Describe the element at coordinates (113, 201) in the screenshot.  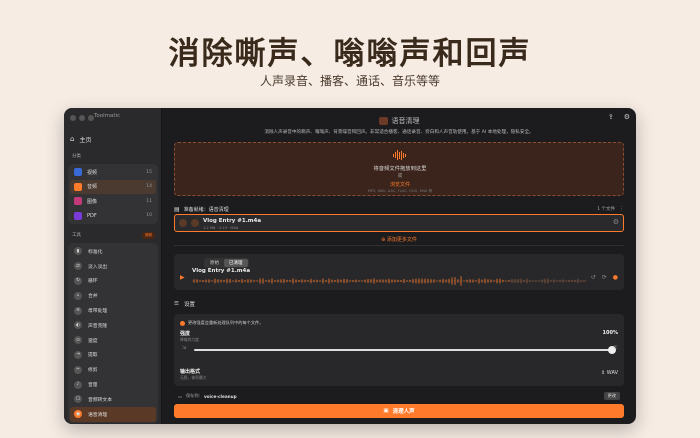
I see `sidebar-item-category: 图像 11` at that location.